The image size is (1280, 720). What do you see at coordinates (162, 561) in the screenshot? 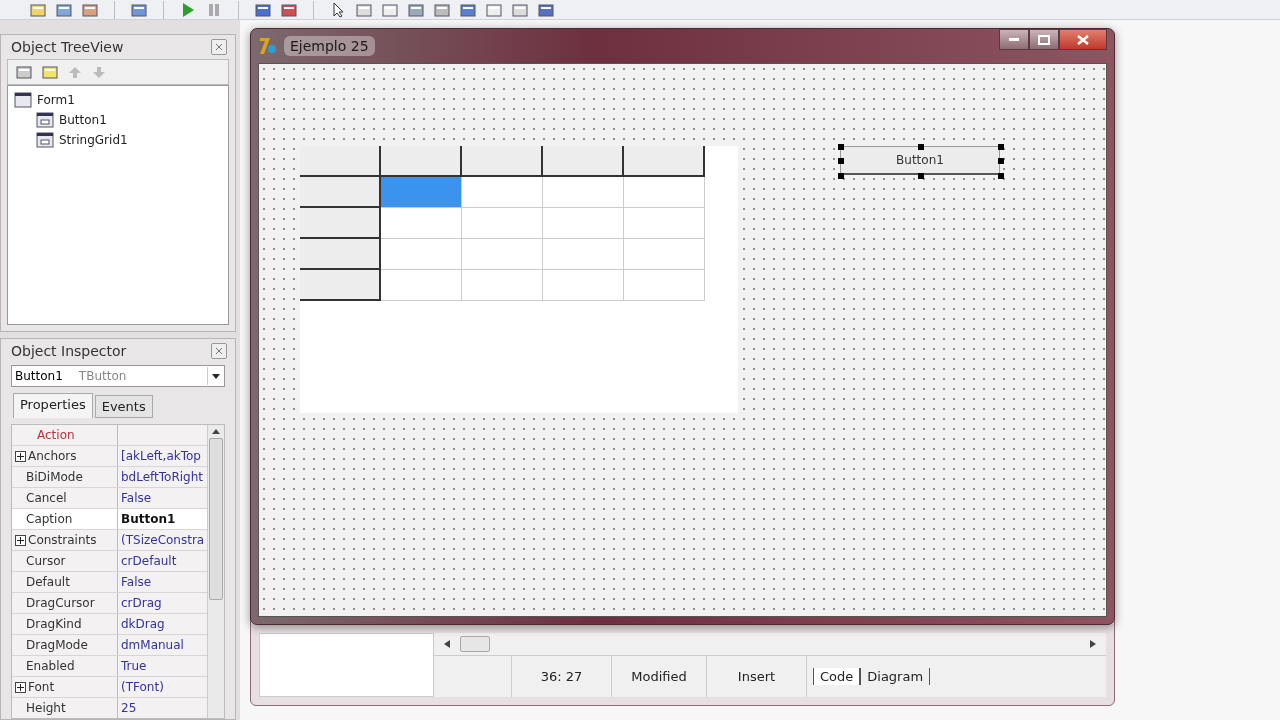
I see `property-value: crDefault` at bounding box center [162, 561].